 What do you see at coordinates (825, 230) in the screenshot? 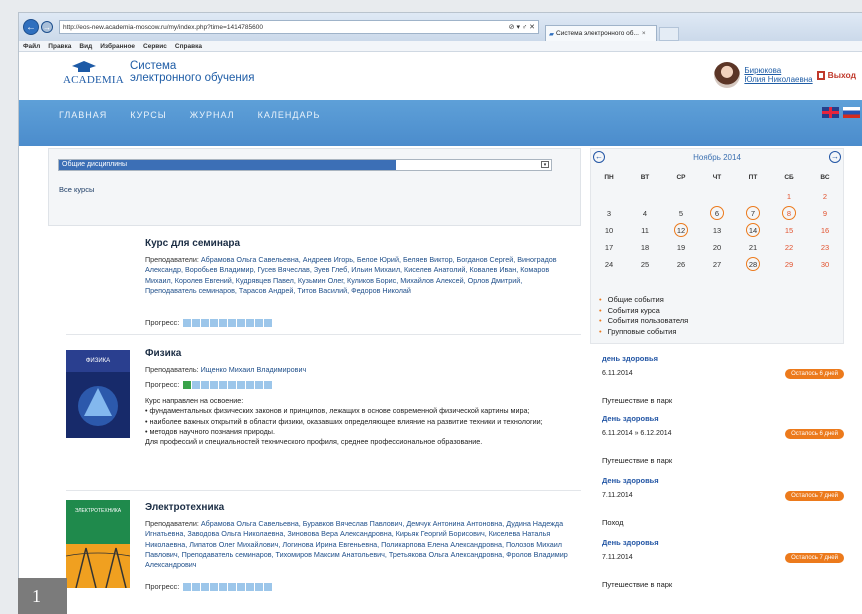
I see `calendar-day: 16` at bounding box center [825, 230].